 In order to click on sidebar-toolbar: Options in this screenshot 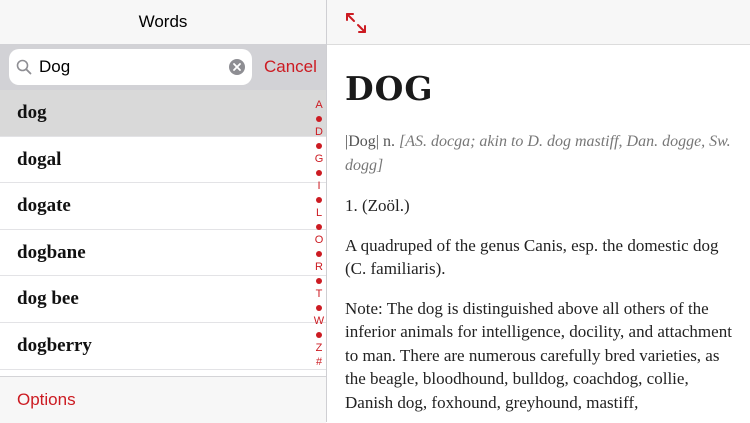, I will do `click(163, 399)`.